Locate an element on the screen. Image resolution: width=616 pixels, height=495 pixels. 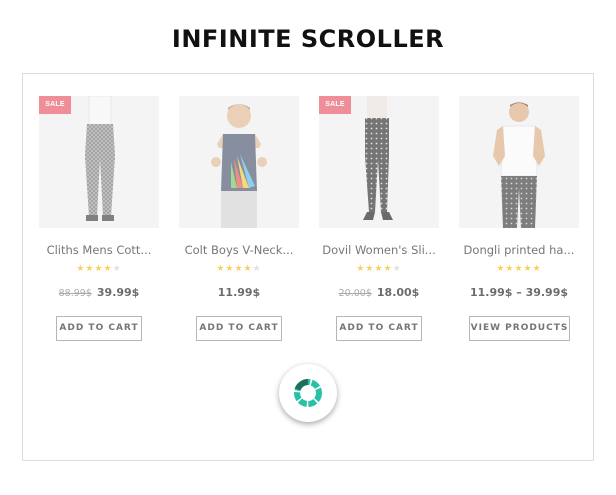
price-row: 20.00$ 18.00$ is located at coordinates (379, 292).